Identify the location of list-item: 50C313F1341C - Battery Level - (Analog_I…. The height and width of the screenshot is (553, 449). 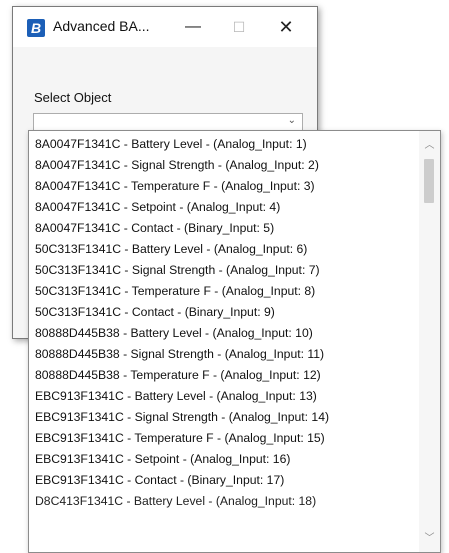
(223, 249).